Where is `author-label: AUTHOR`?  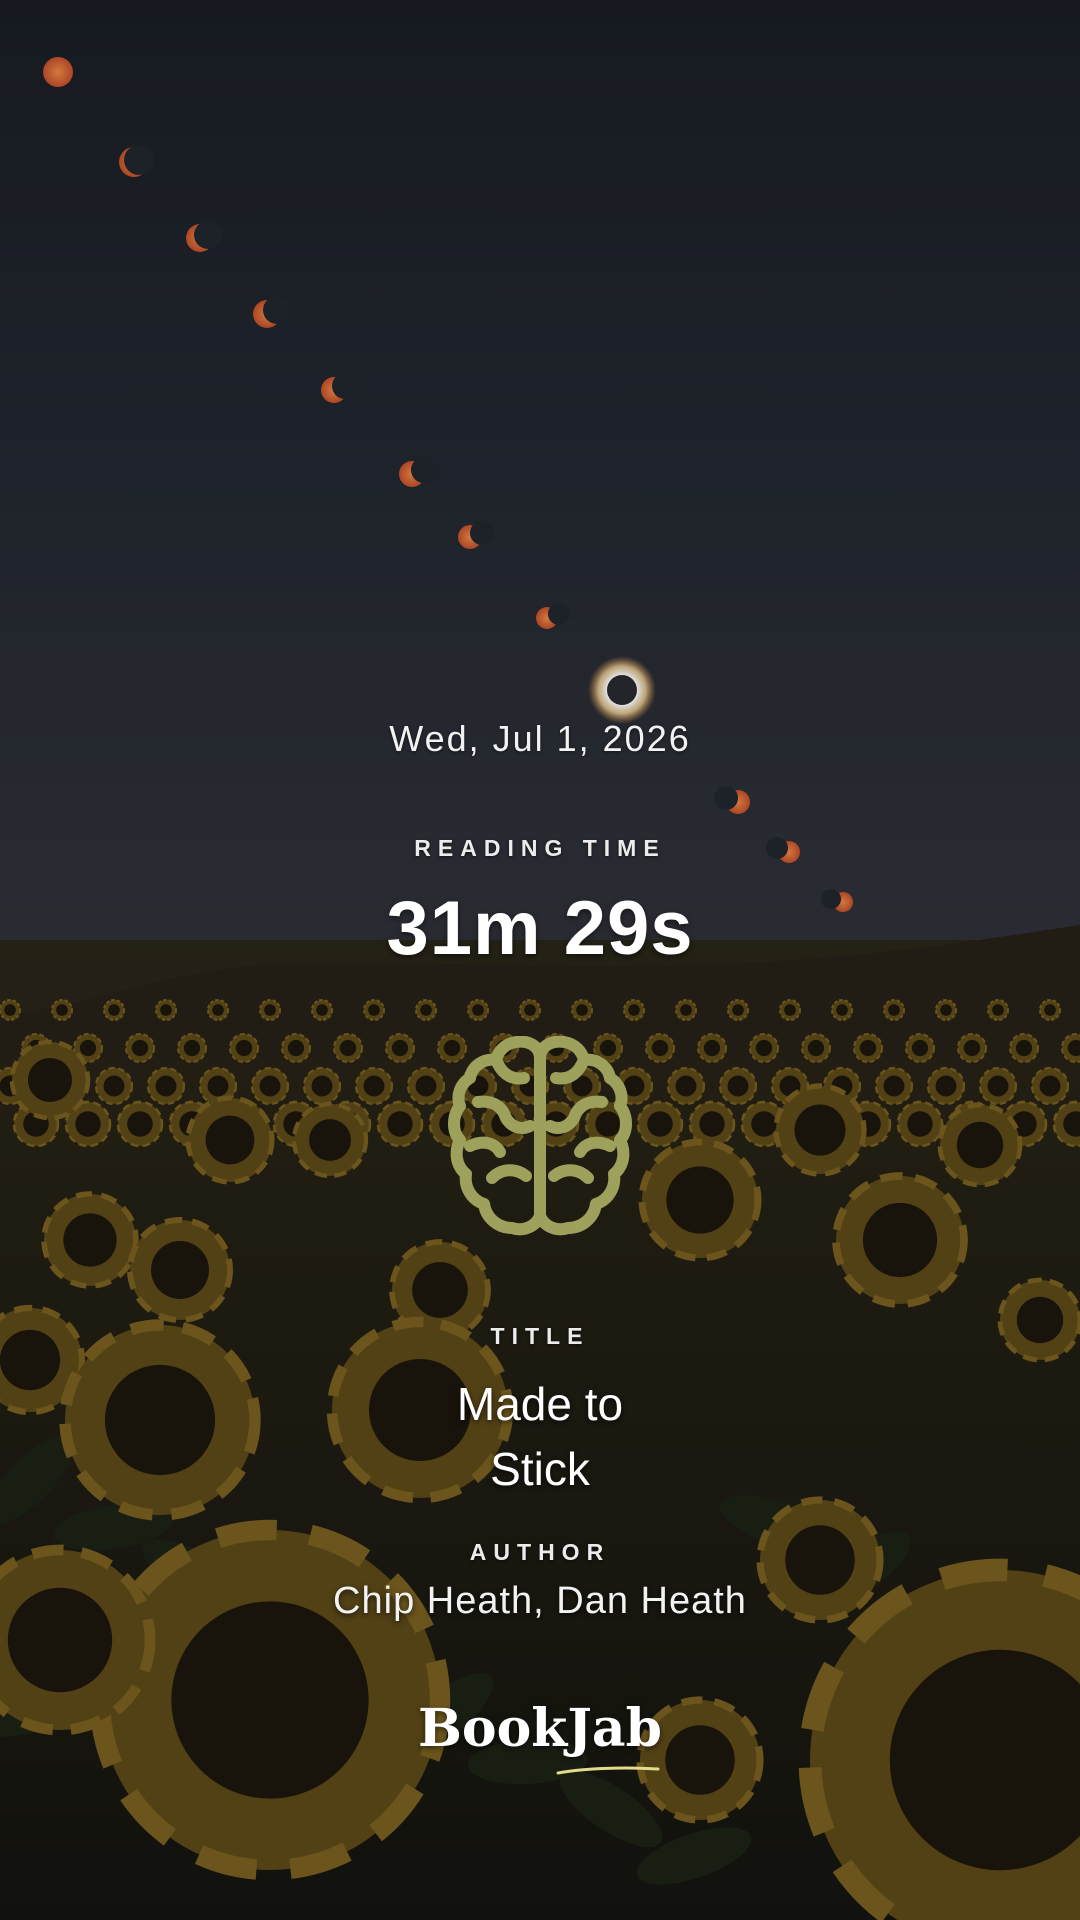
author-label: AUTHOR is located at coordinates (540, 1552).